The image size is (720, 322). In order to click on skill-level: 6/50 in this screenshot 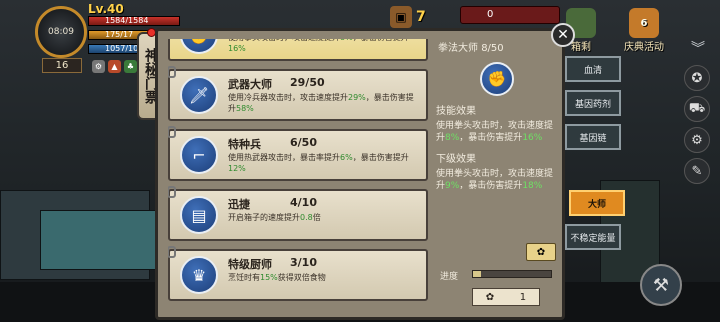, I will do `click(303, 142)`.